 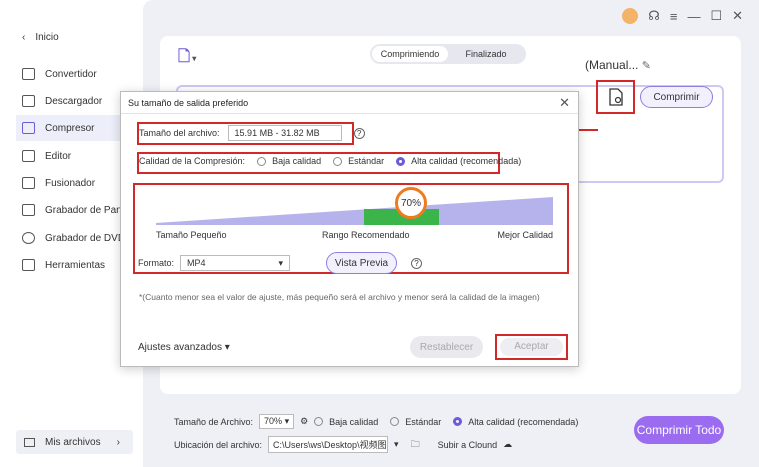 What do you see at coordinates (458, 421) in the screenshot?
I see `radio-alta` at bounding box center [458, 421].